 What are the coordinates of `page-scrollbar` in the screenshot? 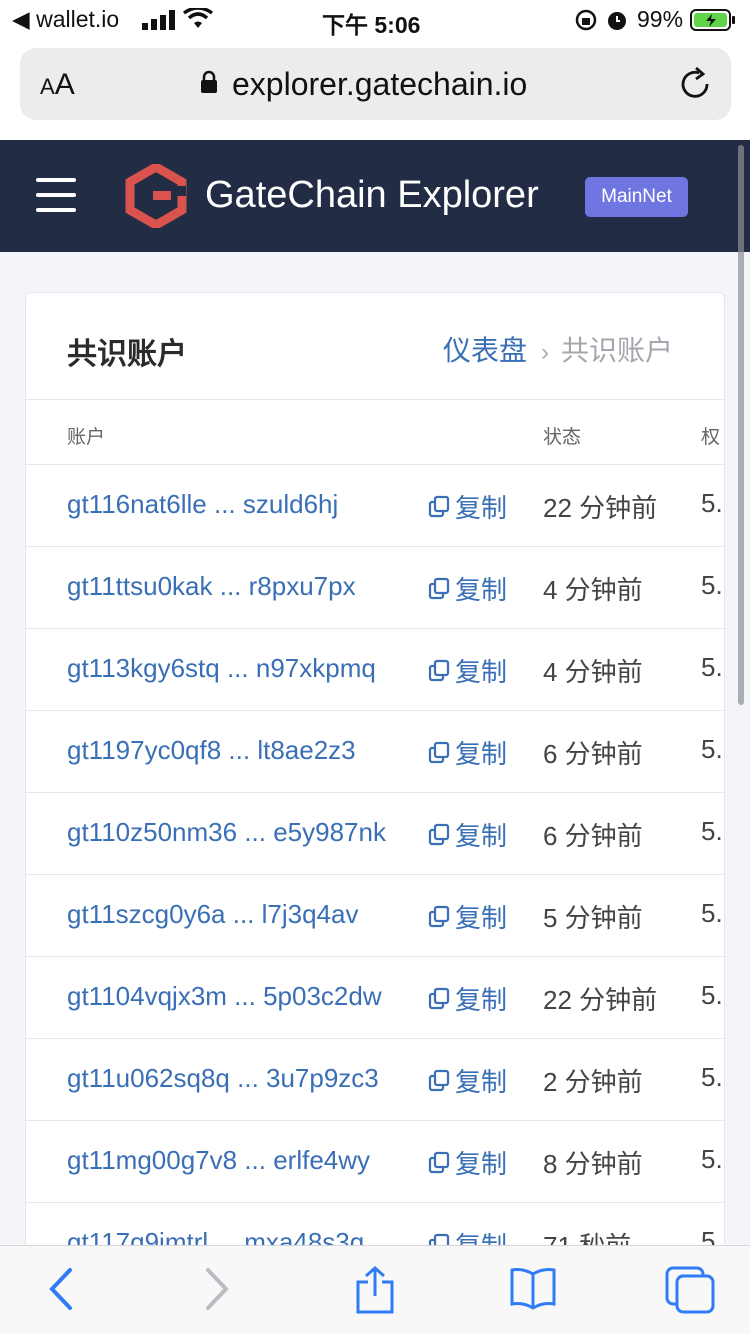 It's located at (741, 425).